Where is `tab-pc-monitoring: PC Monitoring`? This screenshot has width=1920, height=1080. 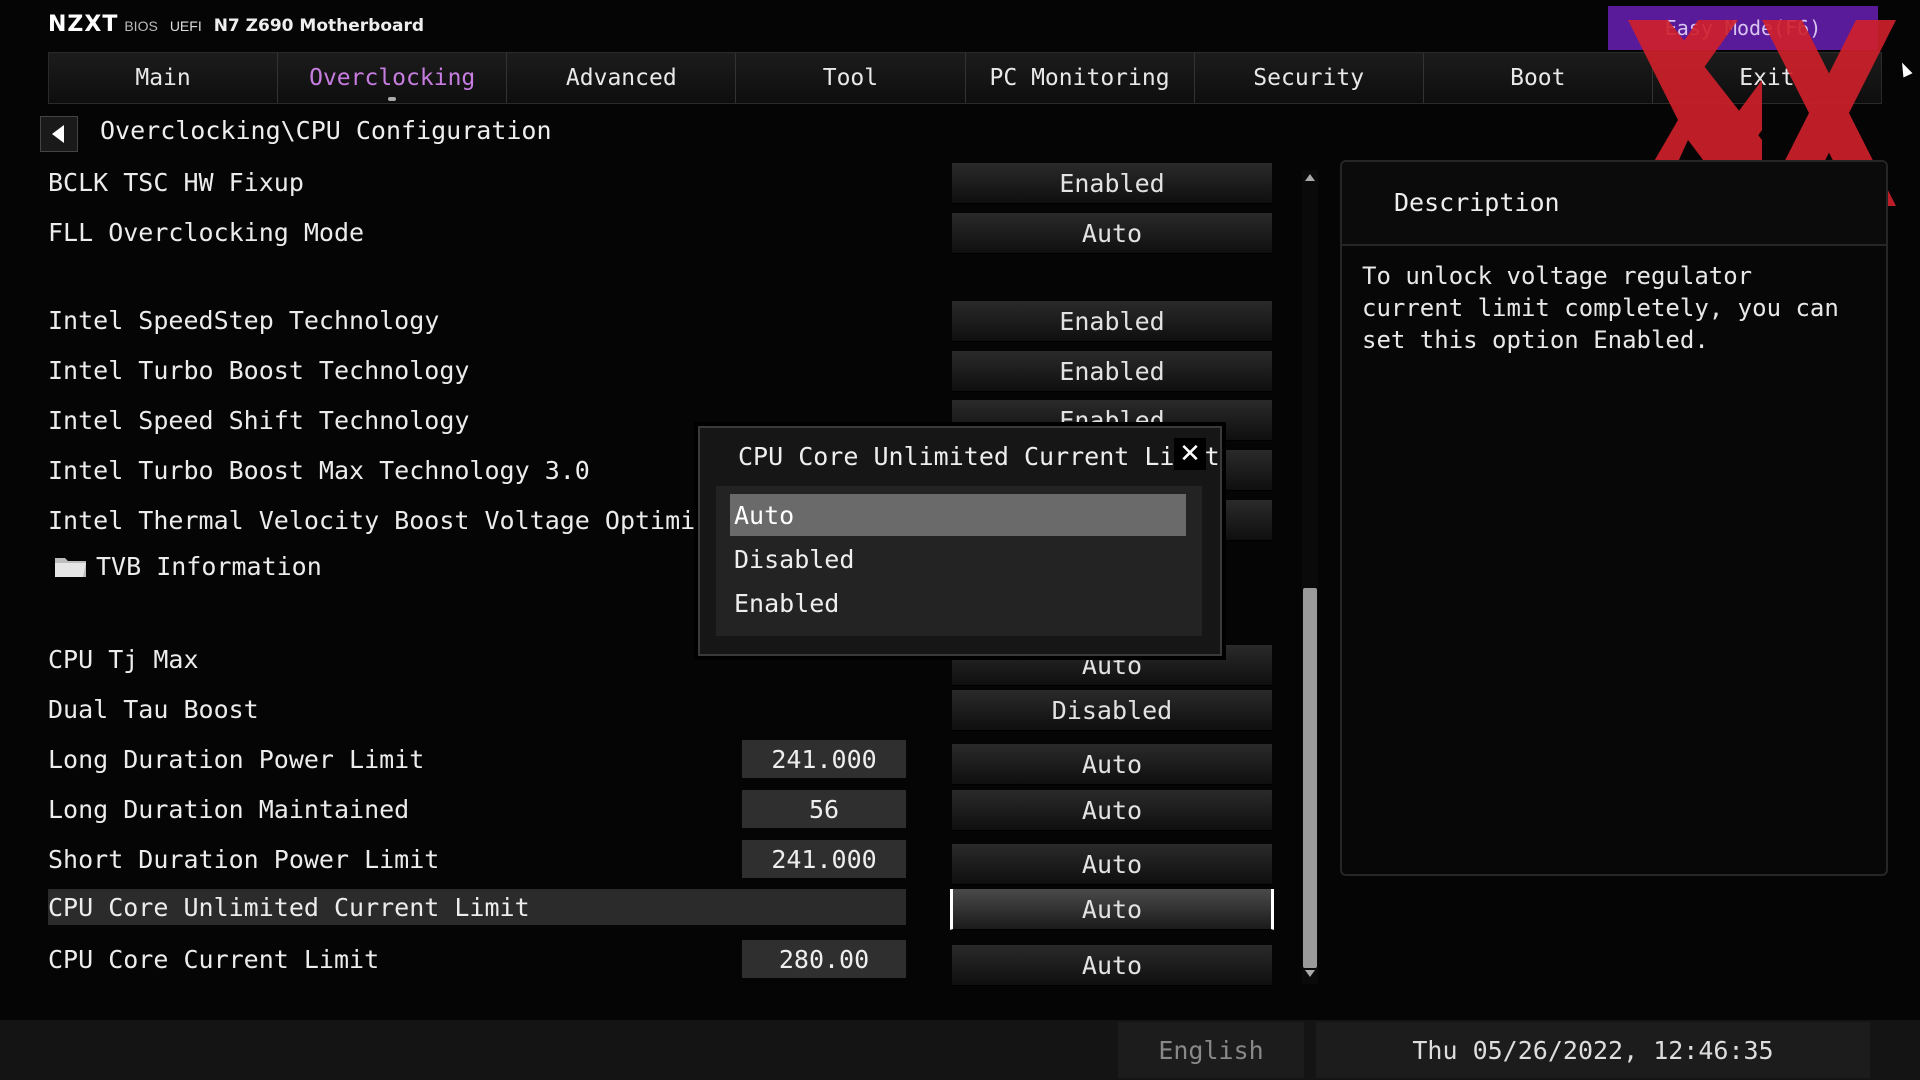
tab-pc-monitoring: PC Monitoring is located at coordinates (1080, 78).